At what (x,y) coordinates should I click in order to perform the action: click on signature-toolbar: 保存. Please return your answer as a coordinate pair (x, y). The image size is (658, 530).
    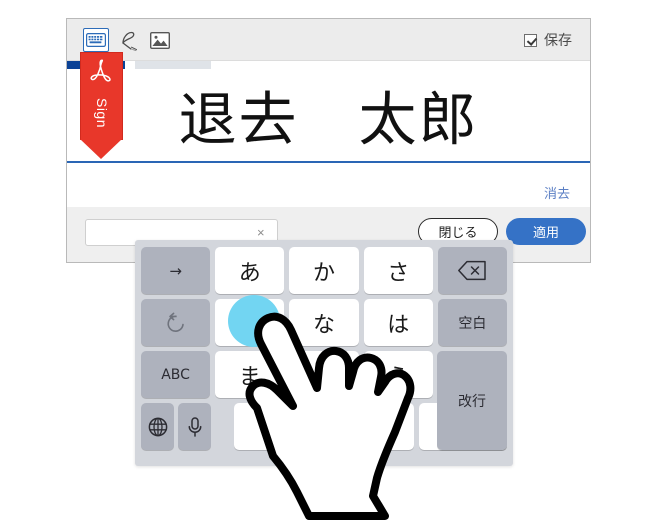
    Looking at the image, I should click on (328, 40).